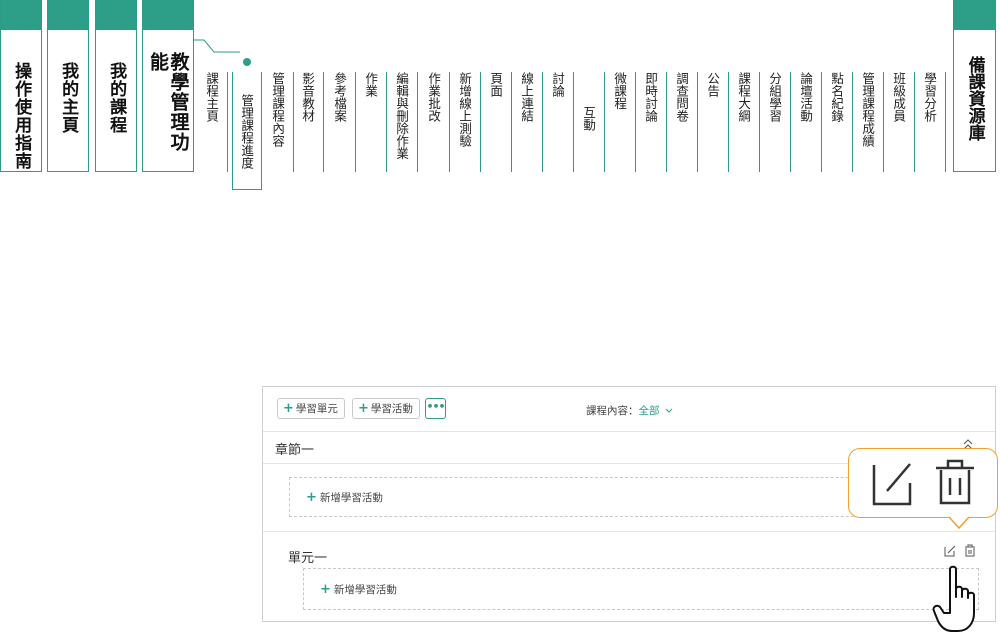  Describe the element at coordinates (641, 589) in the screenshot. I see `unit-activity-dropzone: + 新增學習活動` at that location.